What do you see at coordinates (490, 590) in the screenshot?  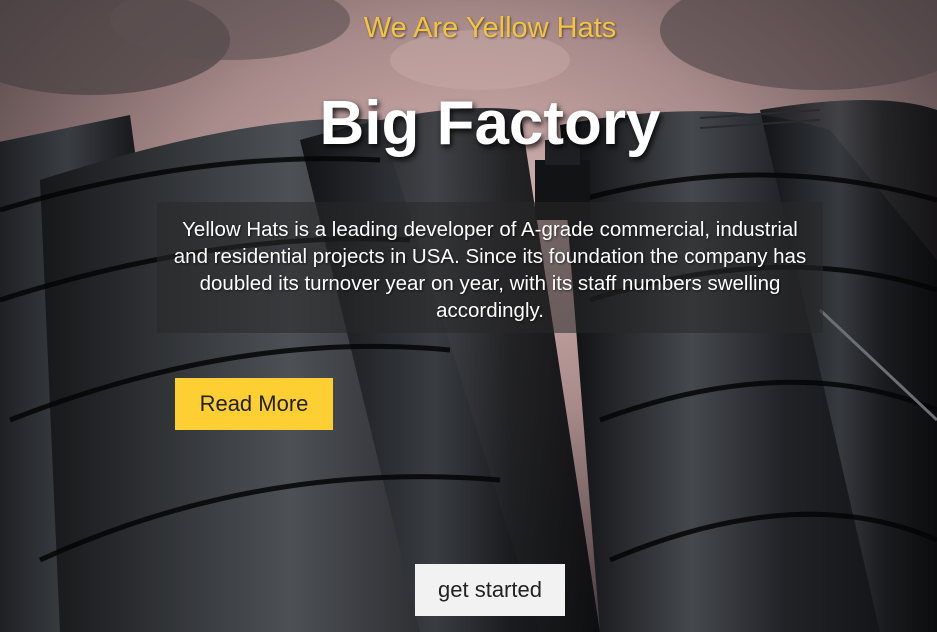 I see `get-started-button: get started` at bounding box center [490, 590].